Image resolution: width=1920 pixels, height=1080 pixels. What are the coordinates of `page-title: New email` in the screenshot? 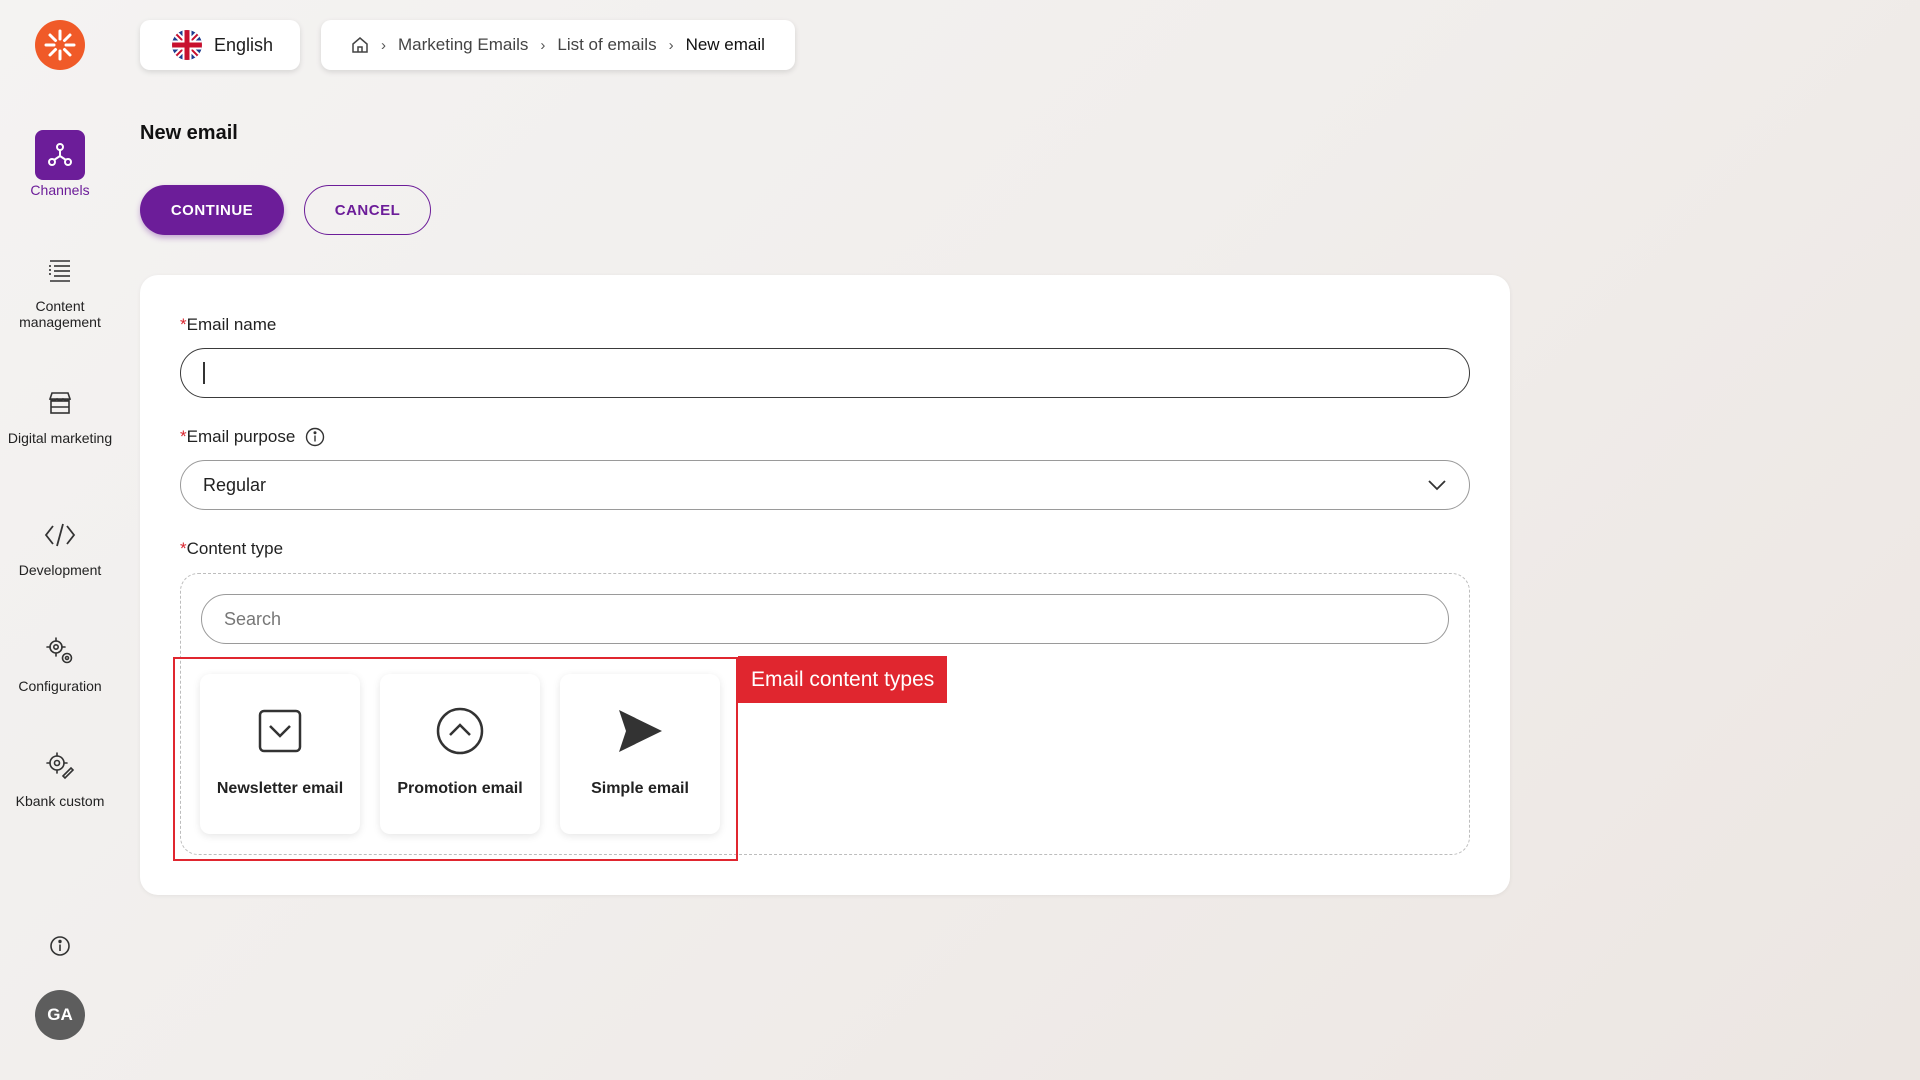 It's located at (189, 133).